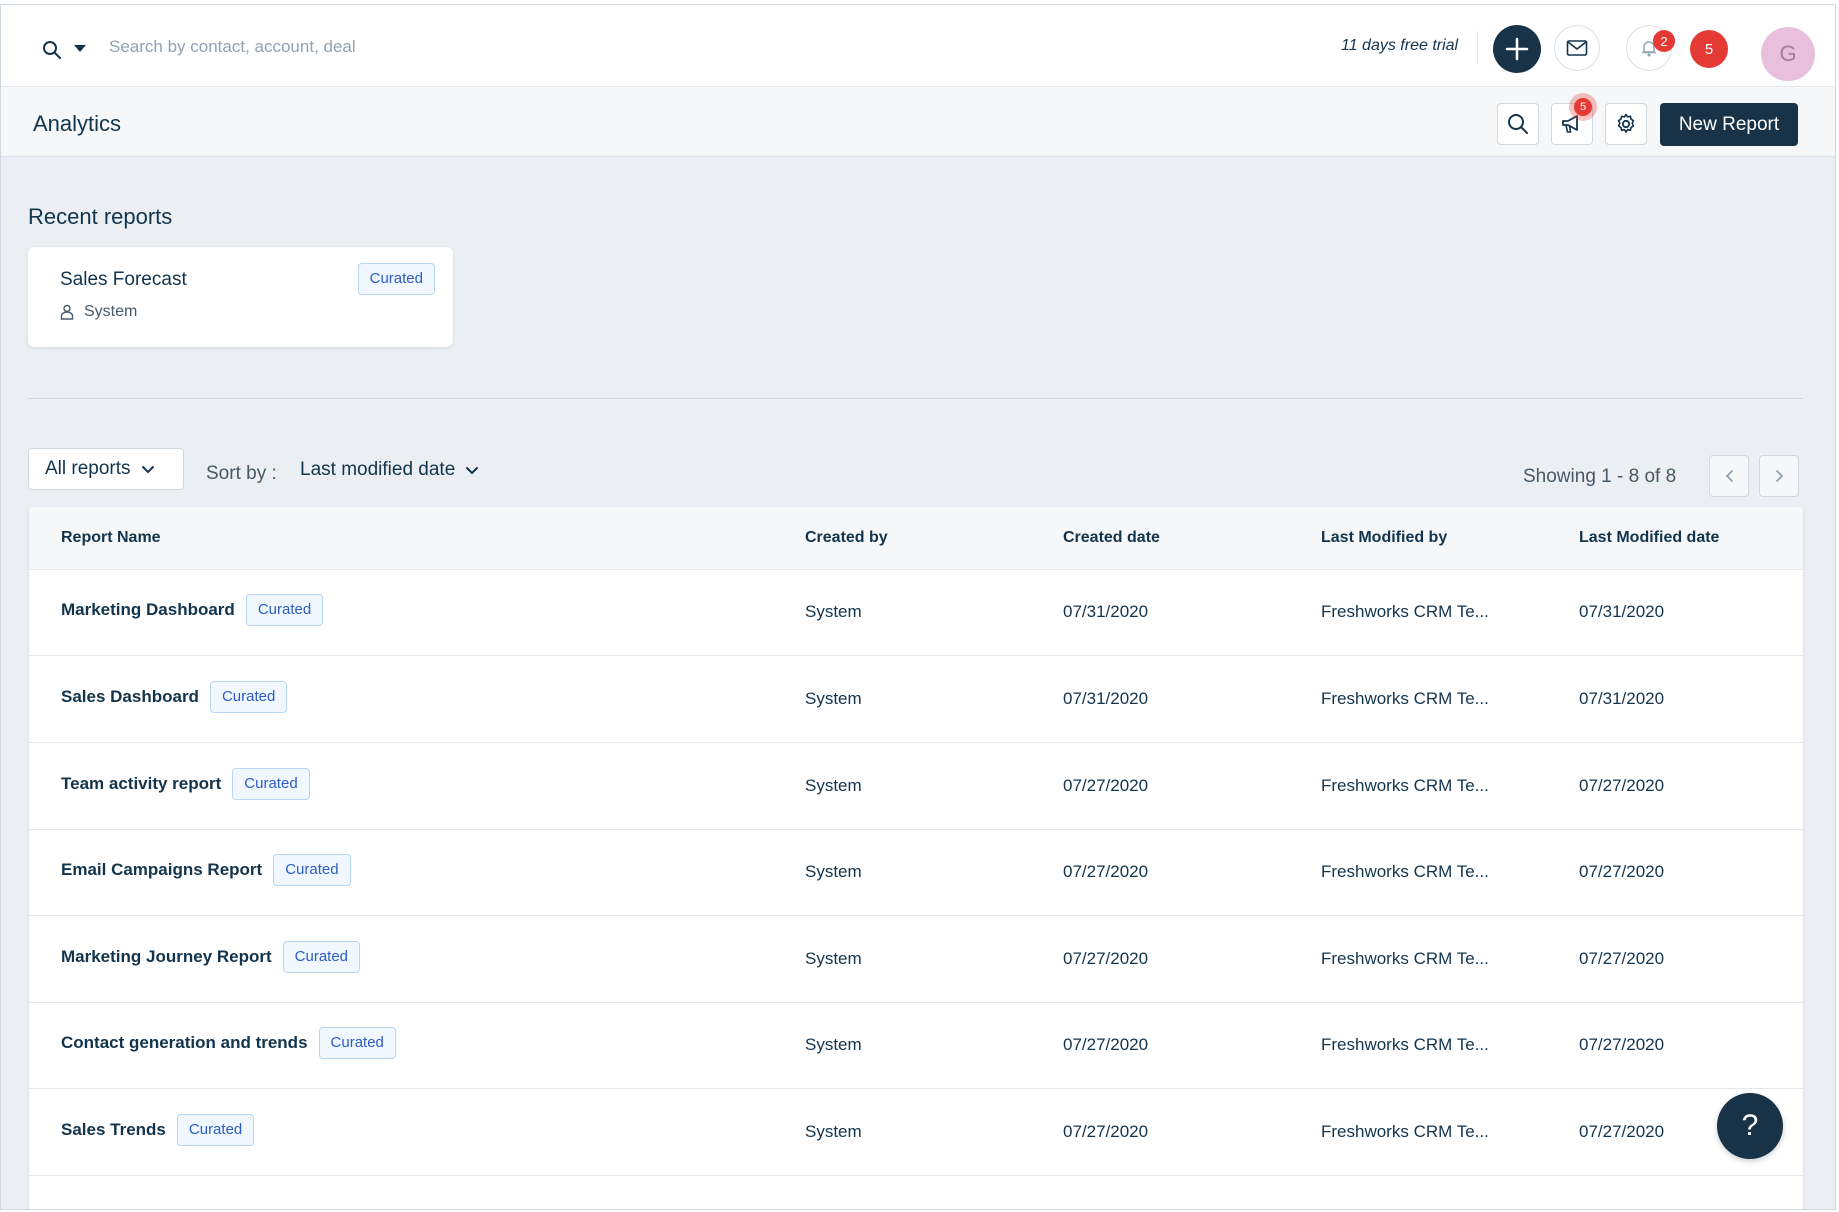  I want to click on report-name-cell: Marketing Journey Report Curated, so click(211, 957).